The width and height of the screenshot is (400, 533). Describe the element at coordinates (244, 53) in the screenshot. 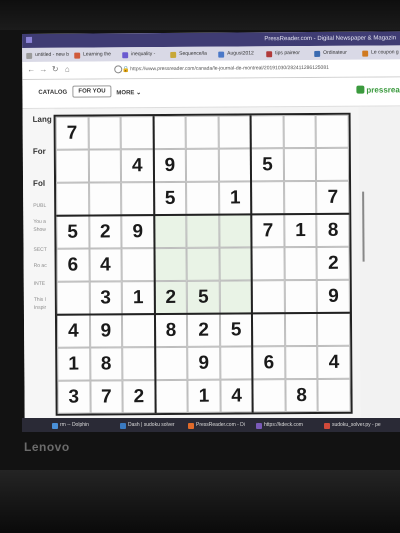

I see `browser-tab: August2012` at that location.